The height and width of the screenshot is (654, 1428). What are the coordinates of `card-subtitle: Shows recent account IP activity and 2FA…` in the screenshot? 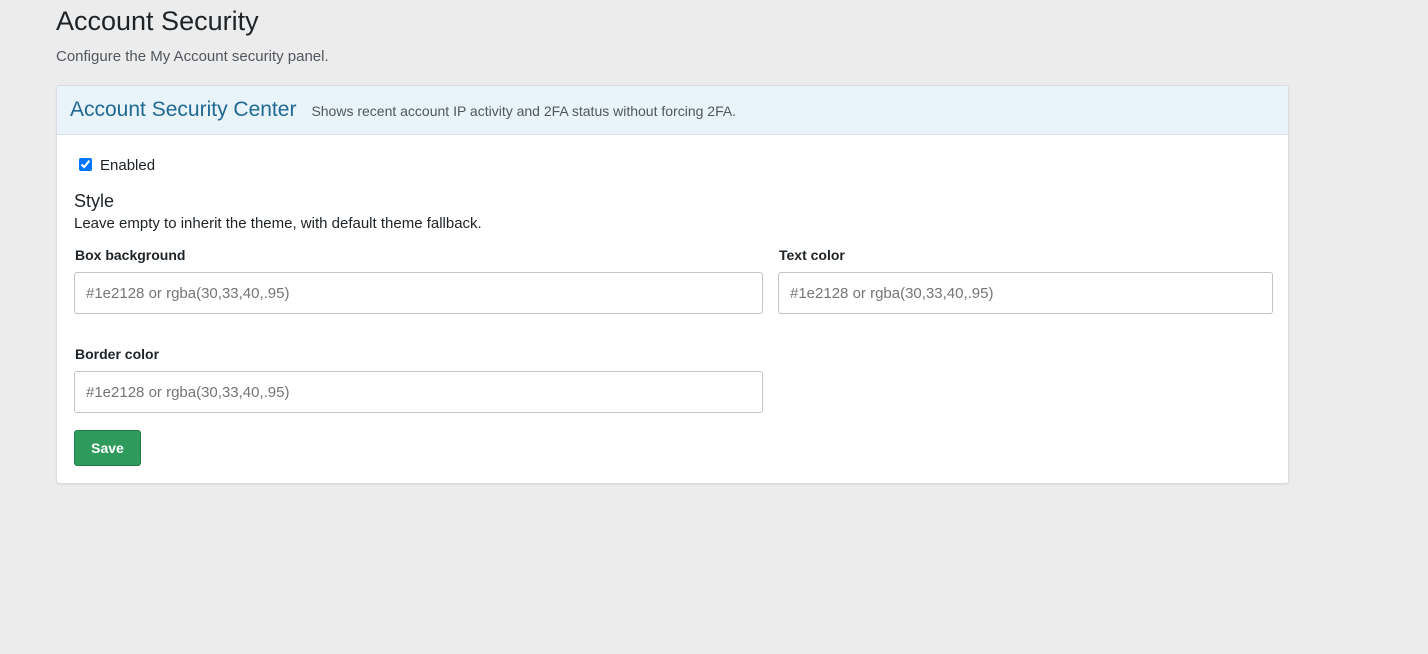 It's located at (524, 111).